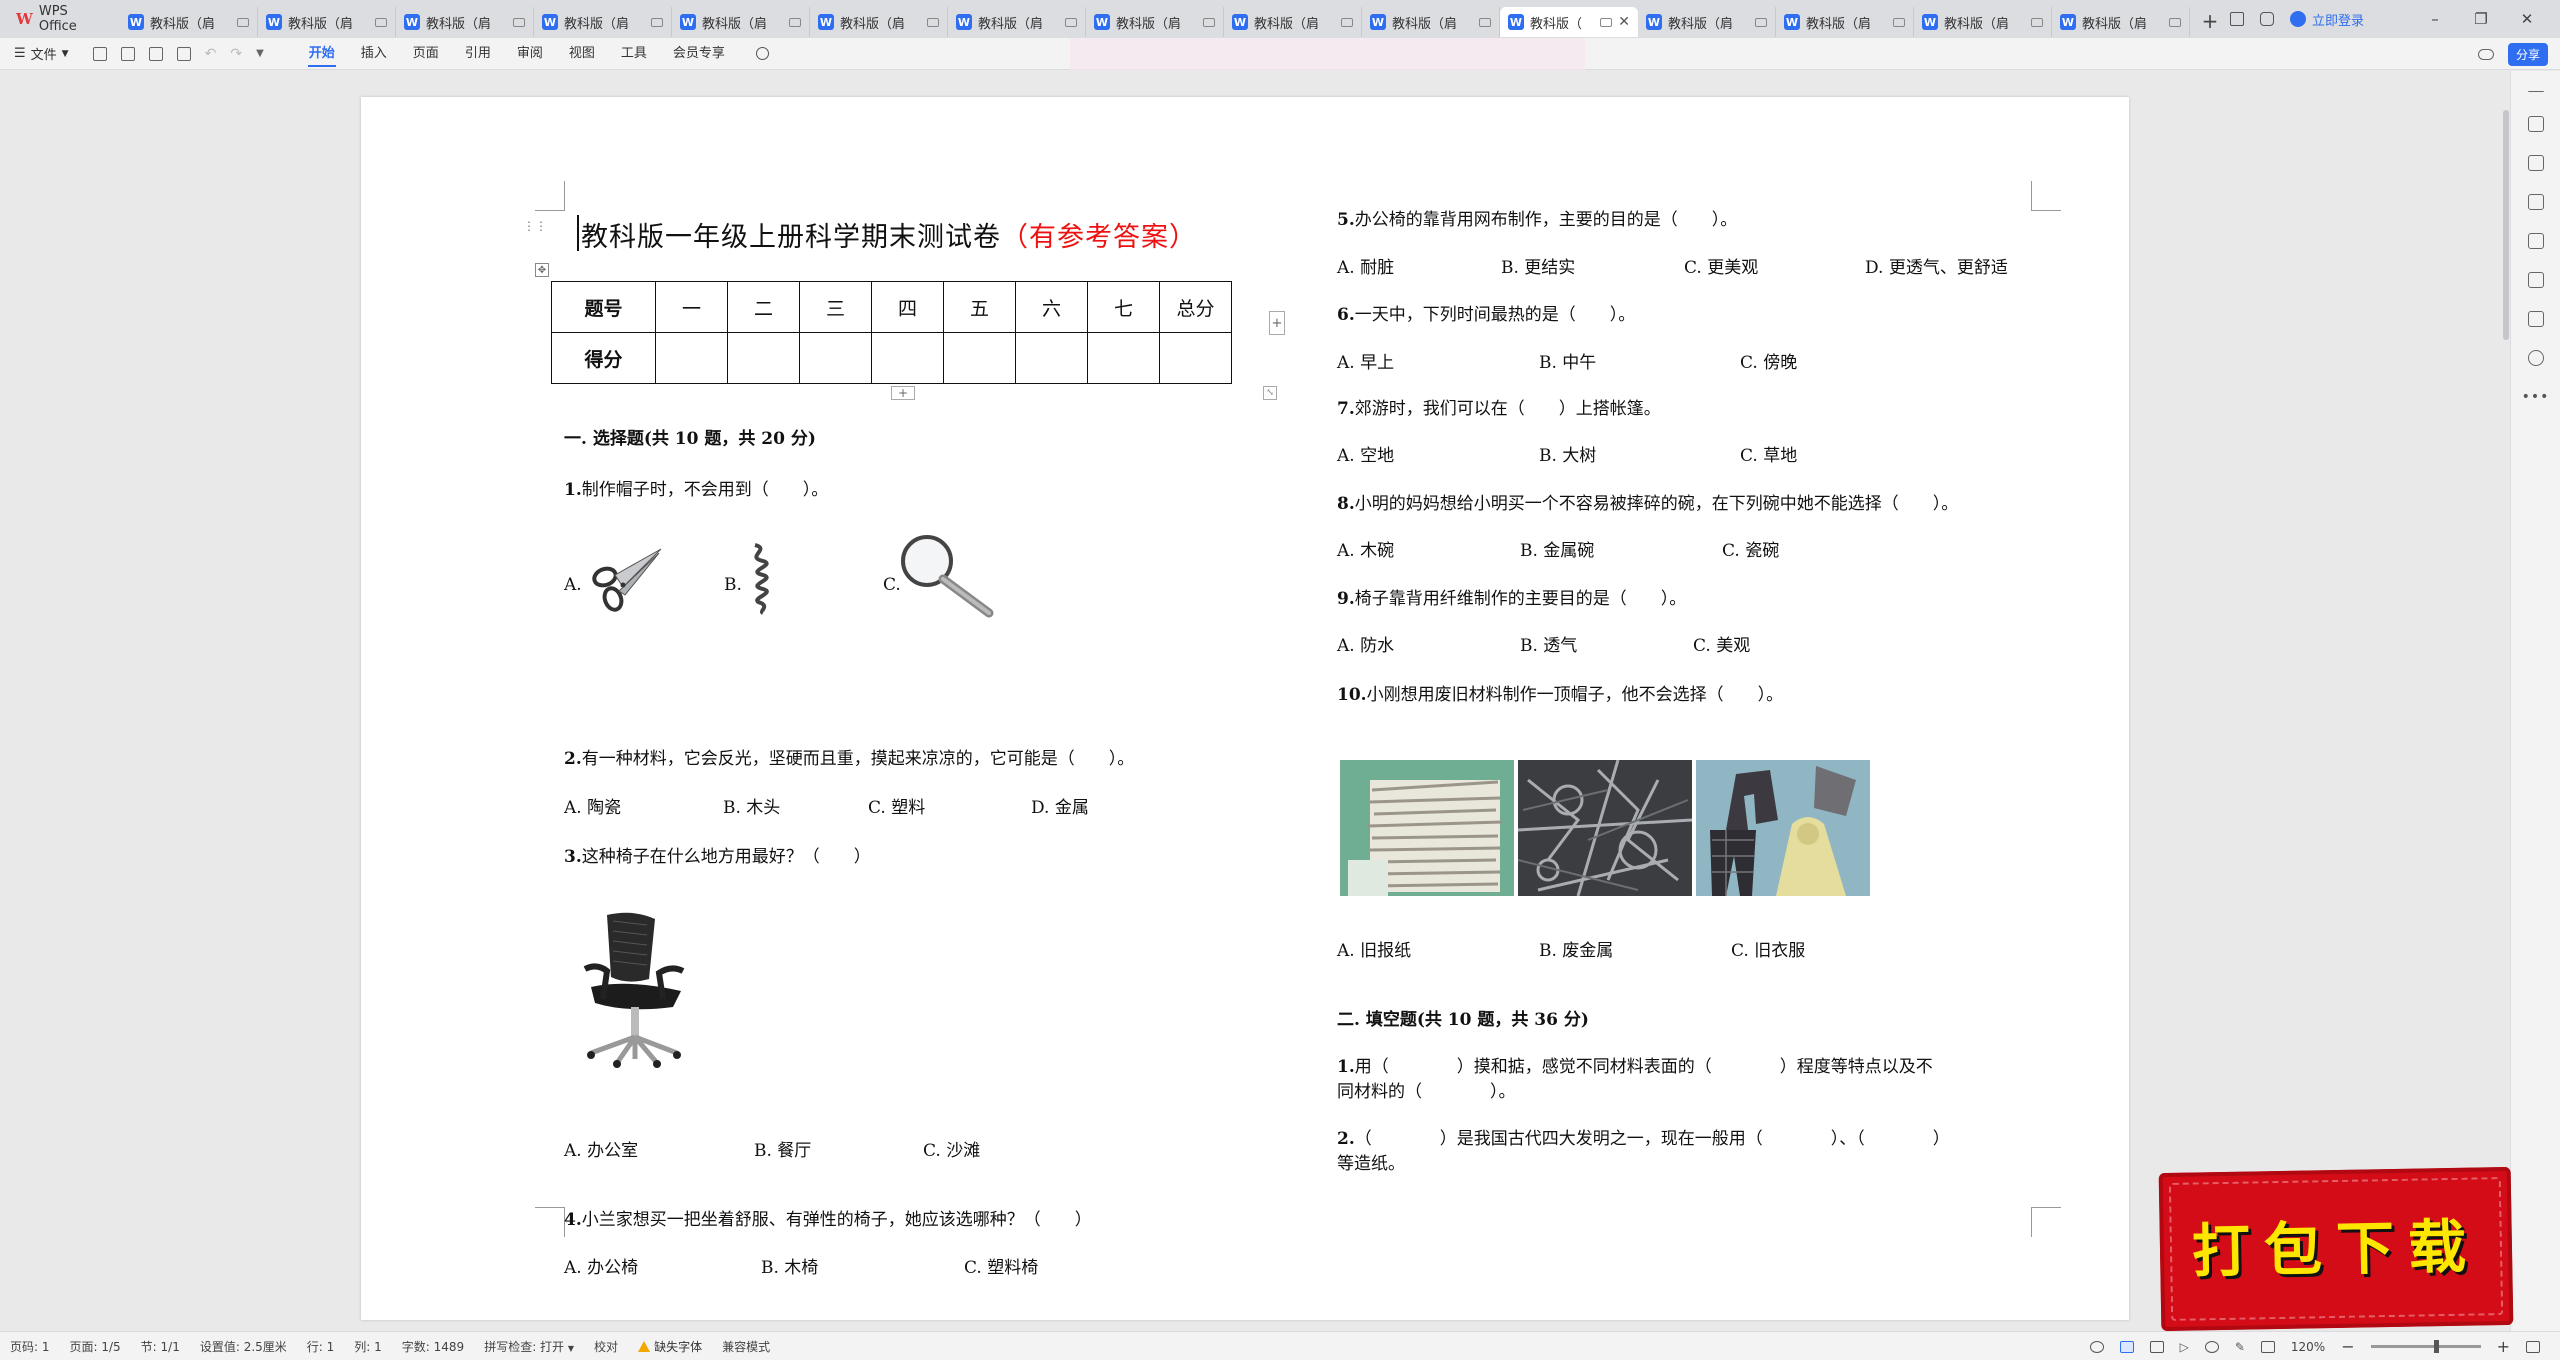  Describe the element at coordinates (1051, 307) in the screenshot. I see `table-cell: 六` at that location.